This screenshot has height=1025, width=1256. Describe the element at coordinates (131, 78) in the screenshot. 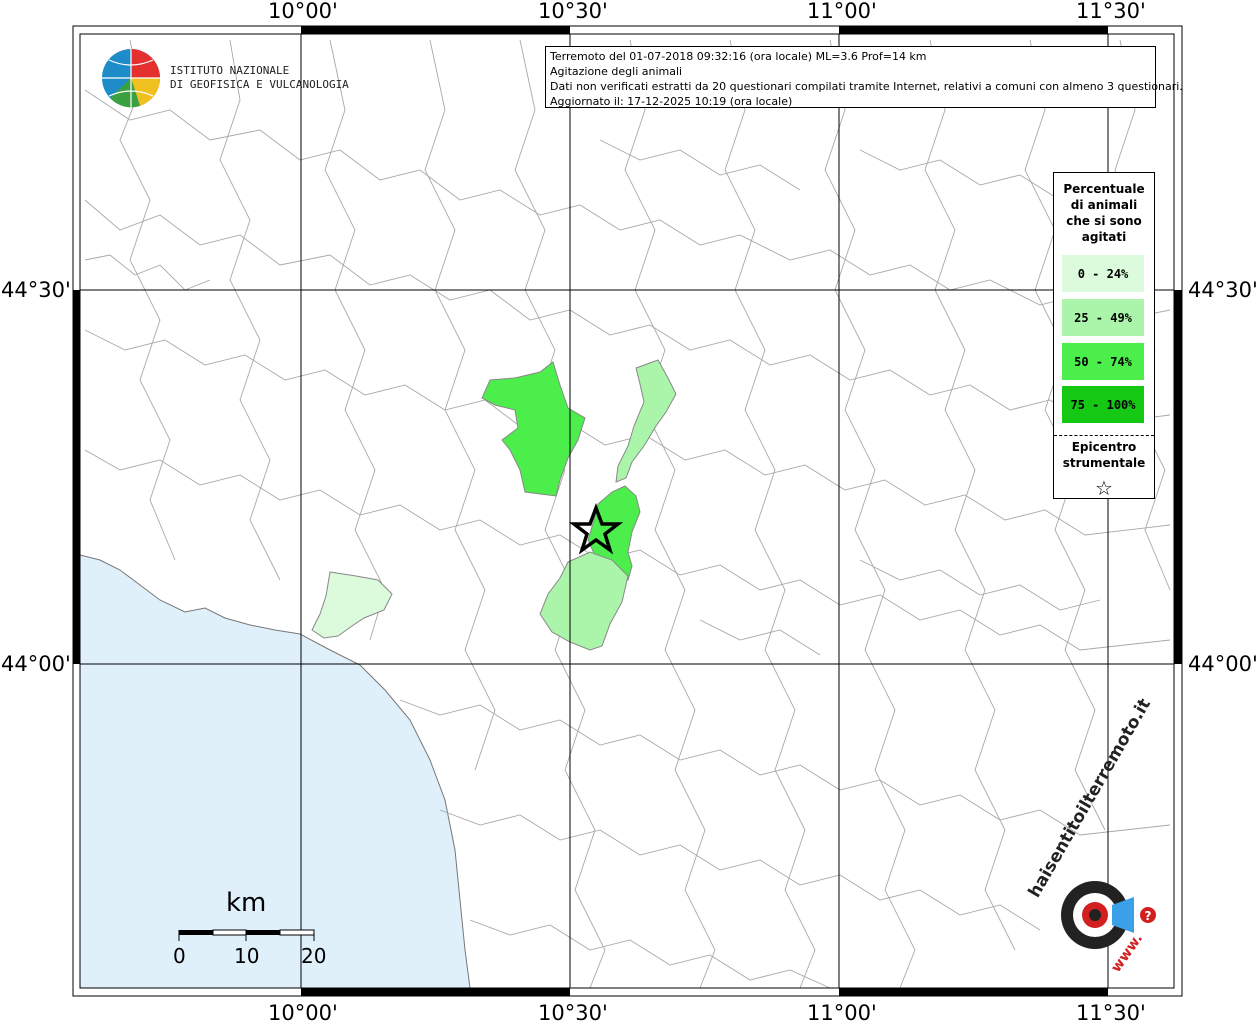

I see `ingv-logo-icon` at that location.